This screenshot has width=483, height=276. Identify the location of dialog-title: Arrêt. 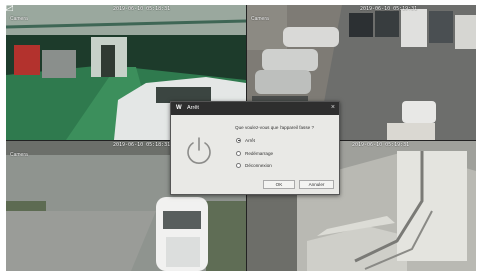
(193, 108).